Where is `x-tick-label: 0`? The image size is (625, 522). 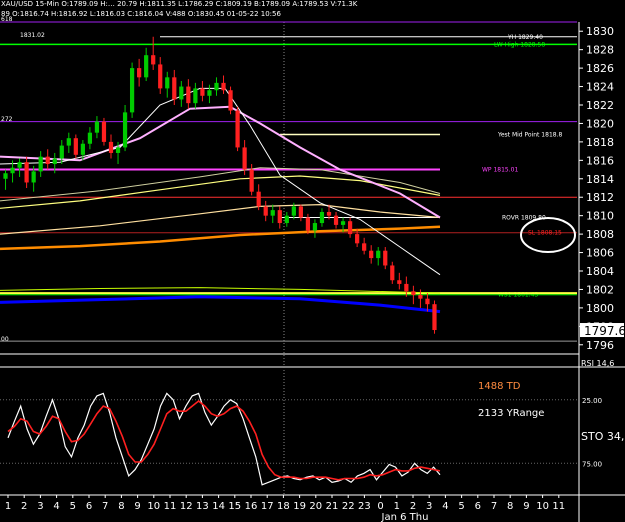
x-tick-label: 0 is located at coordinates (380, 506).